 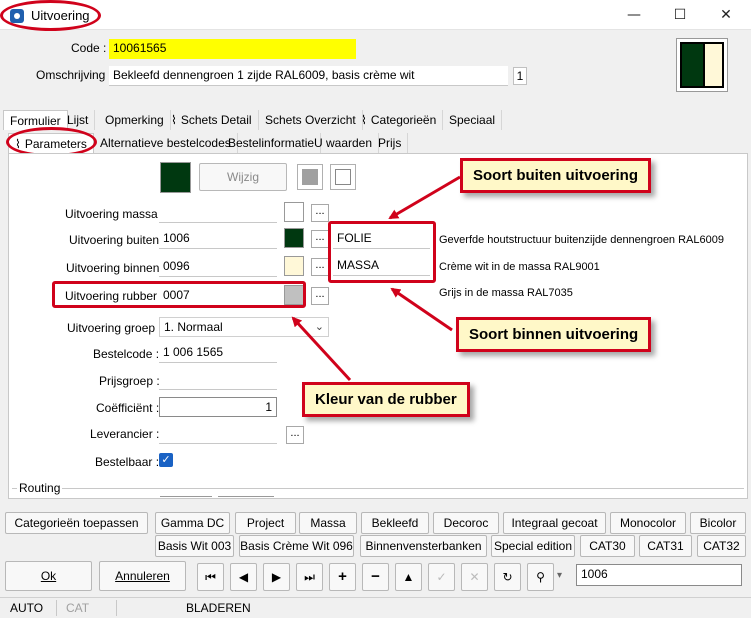 What do you see at coordinates (395, 523) in the screenshot?
I see `bekleefd-button: Bekleefd` at bounding box center [395, 523].